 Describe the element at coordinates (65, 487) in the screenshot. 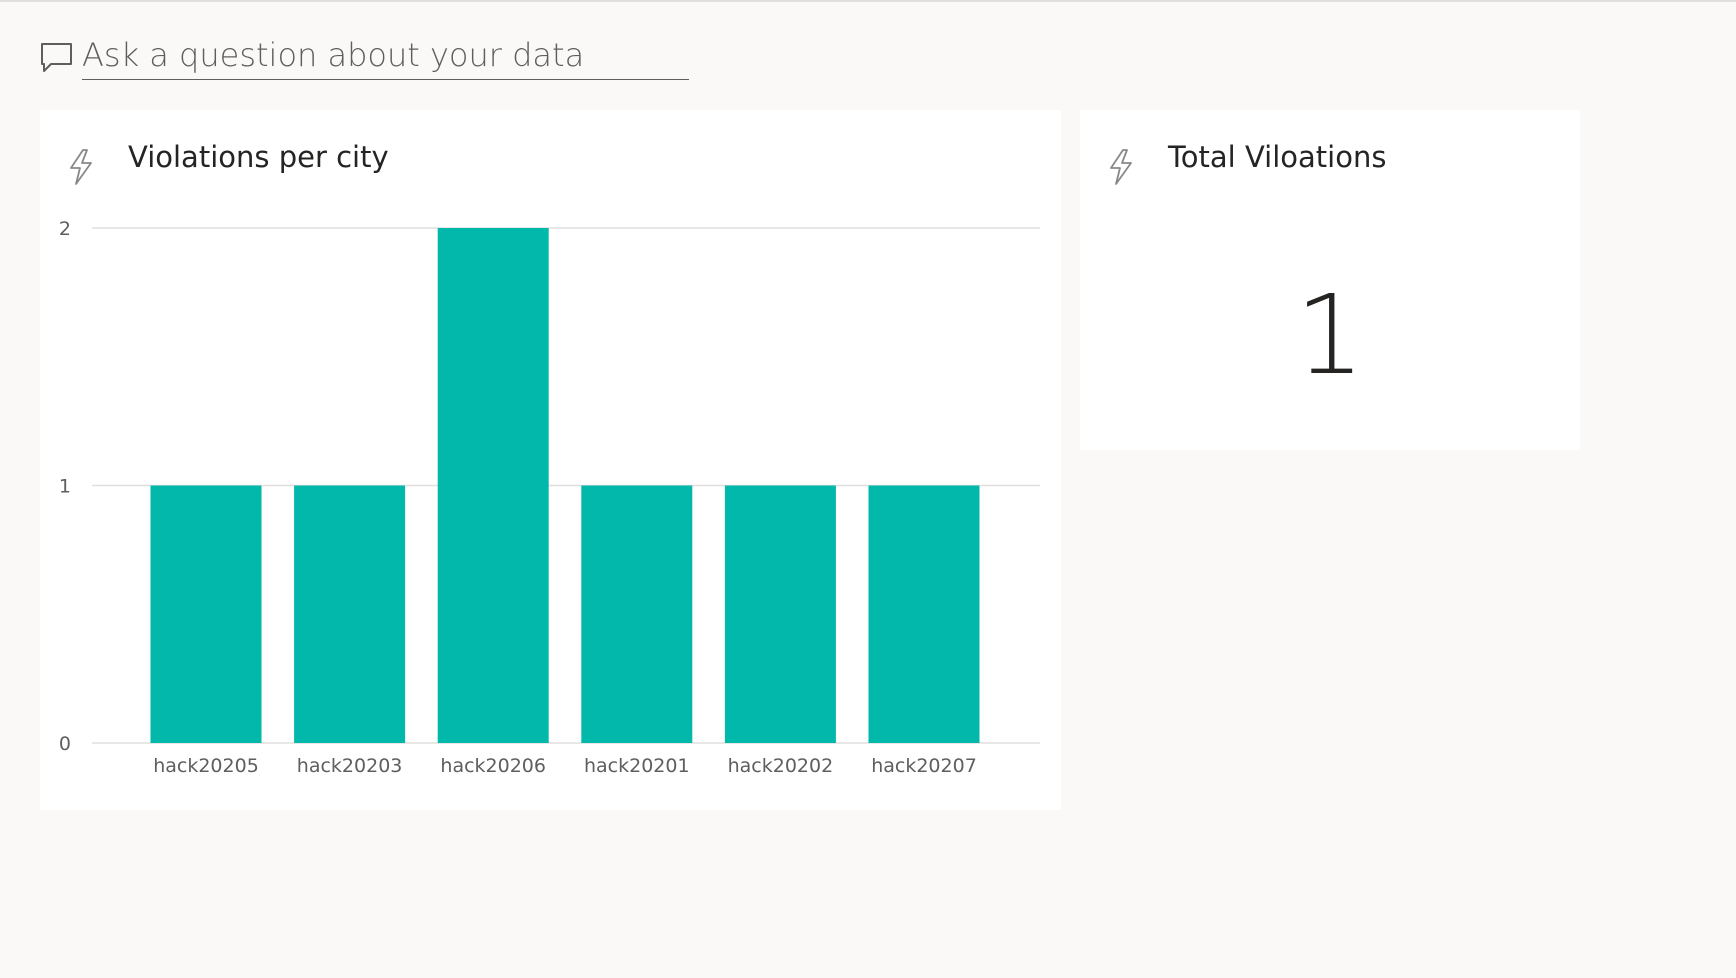

I see `y-tick-label: 1` at that location.